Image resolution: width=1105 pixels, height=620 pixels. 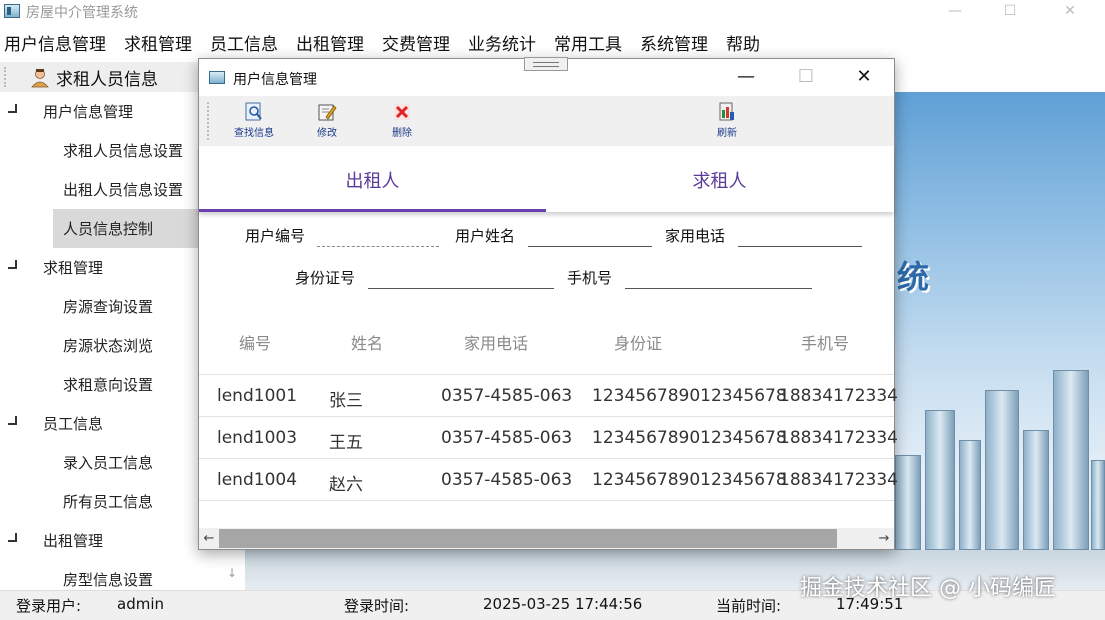 I want to click on scroll-right-button: →, so click(x=884, y=538).